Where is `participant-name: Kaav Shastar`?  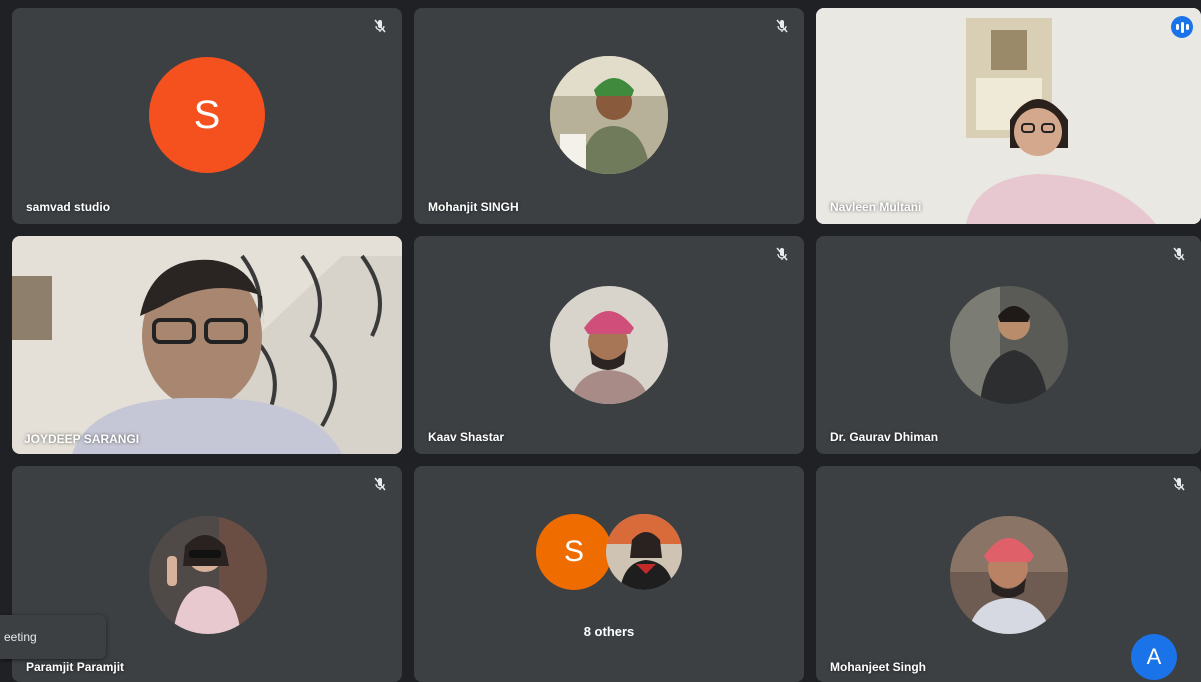
participant-name: Kaav Shastar is located at coordinates (466, 437).